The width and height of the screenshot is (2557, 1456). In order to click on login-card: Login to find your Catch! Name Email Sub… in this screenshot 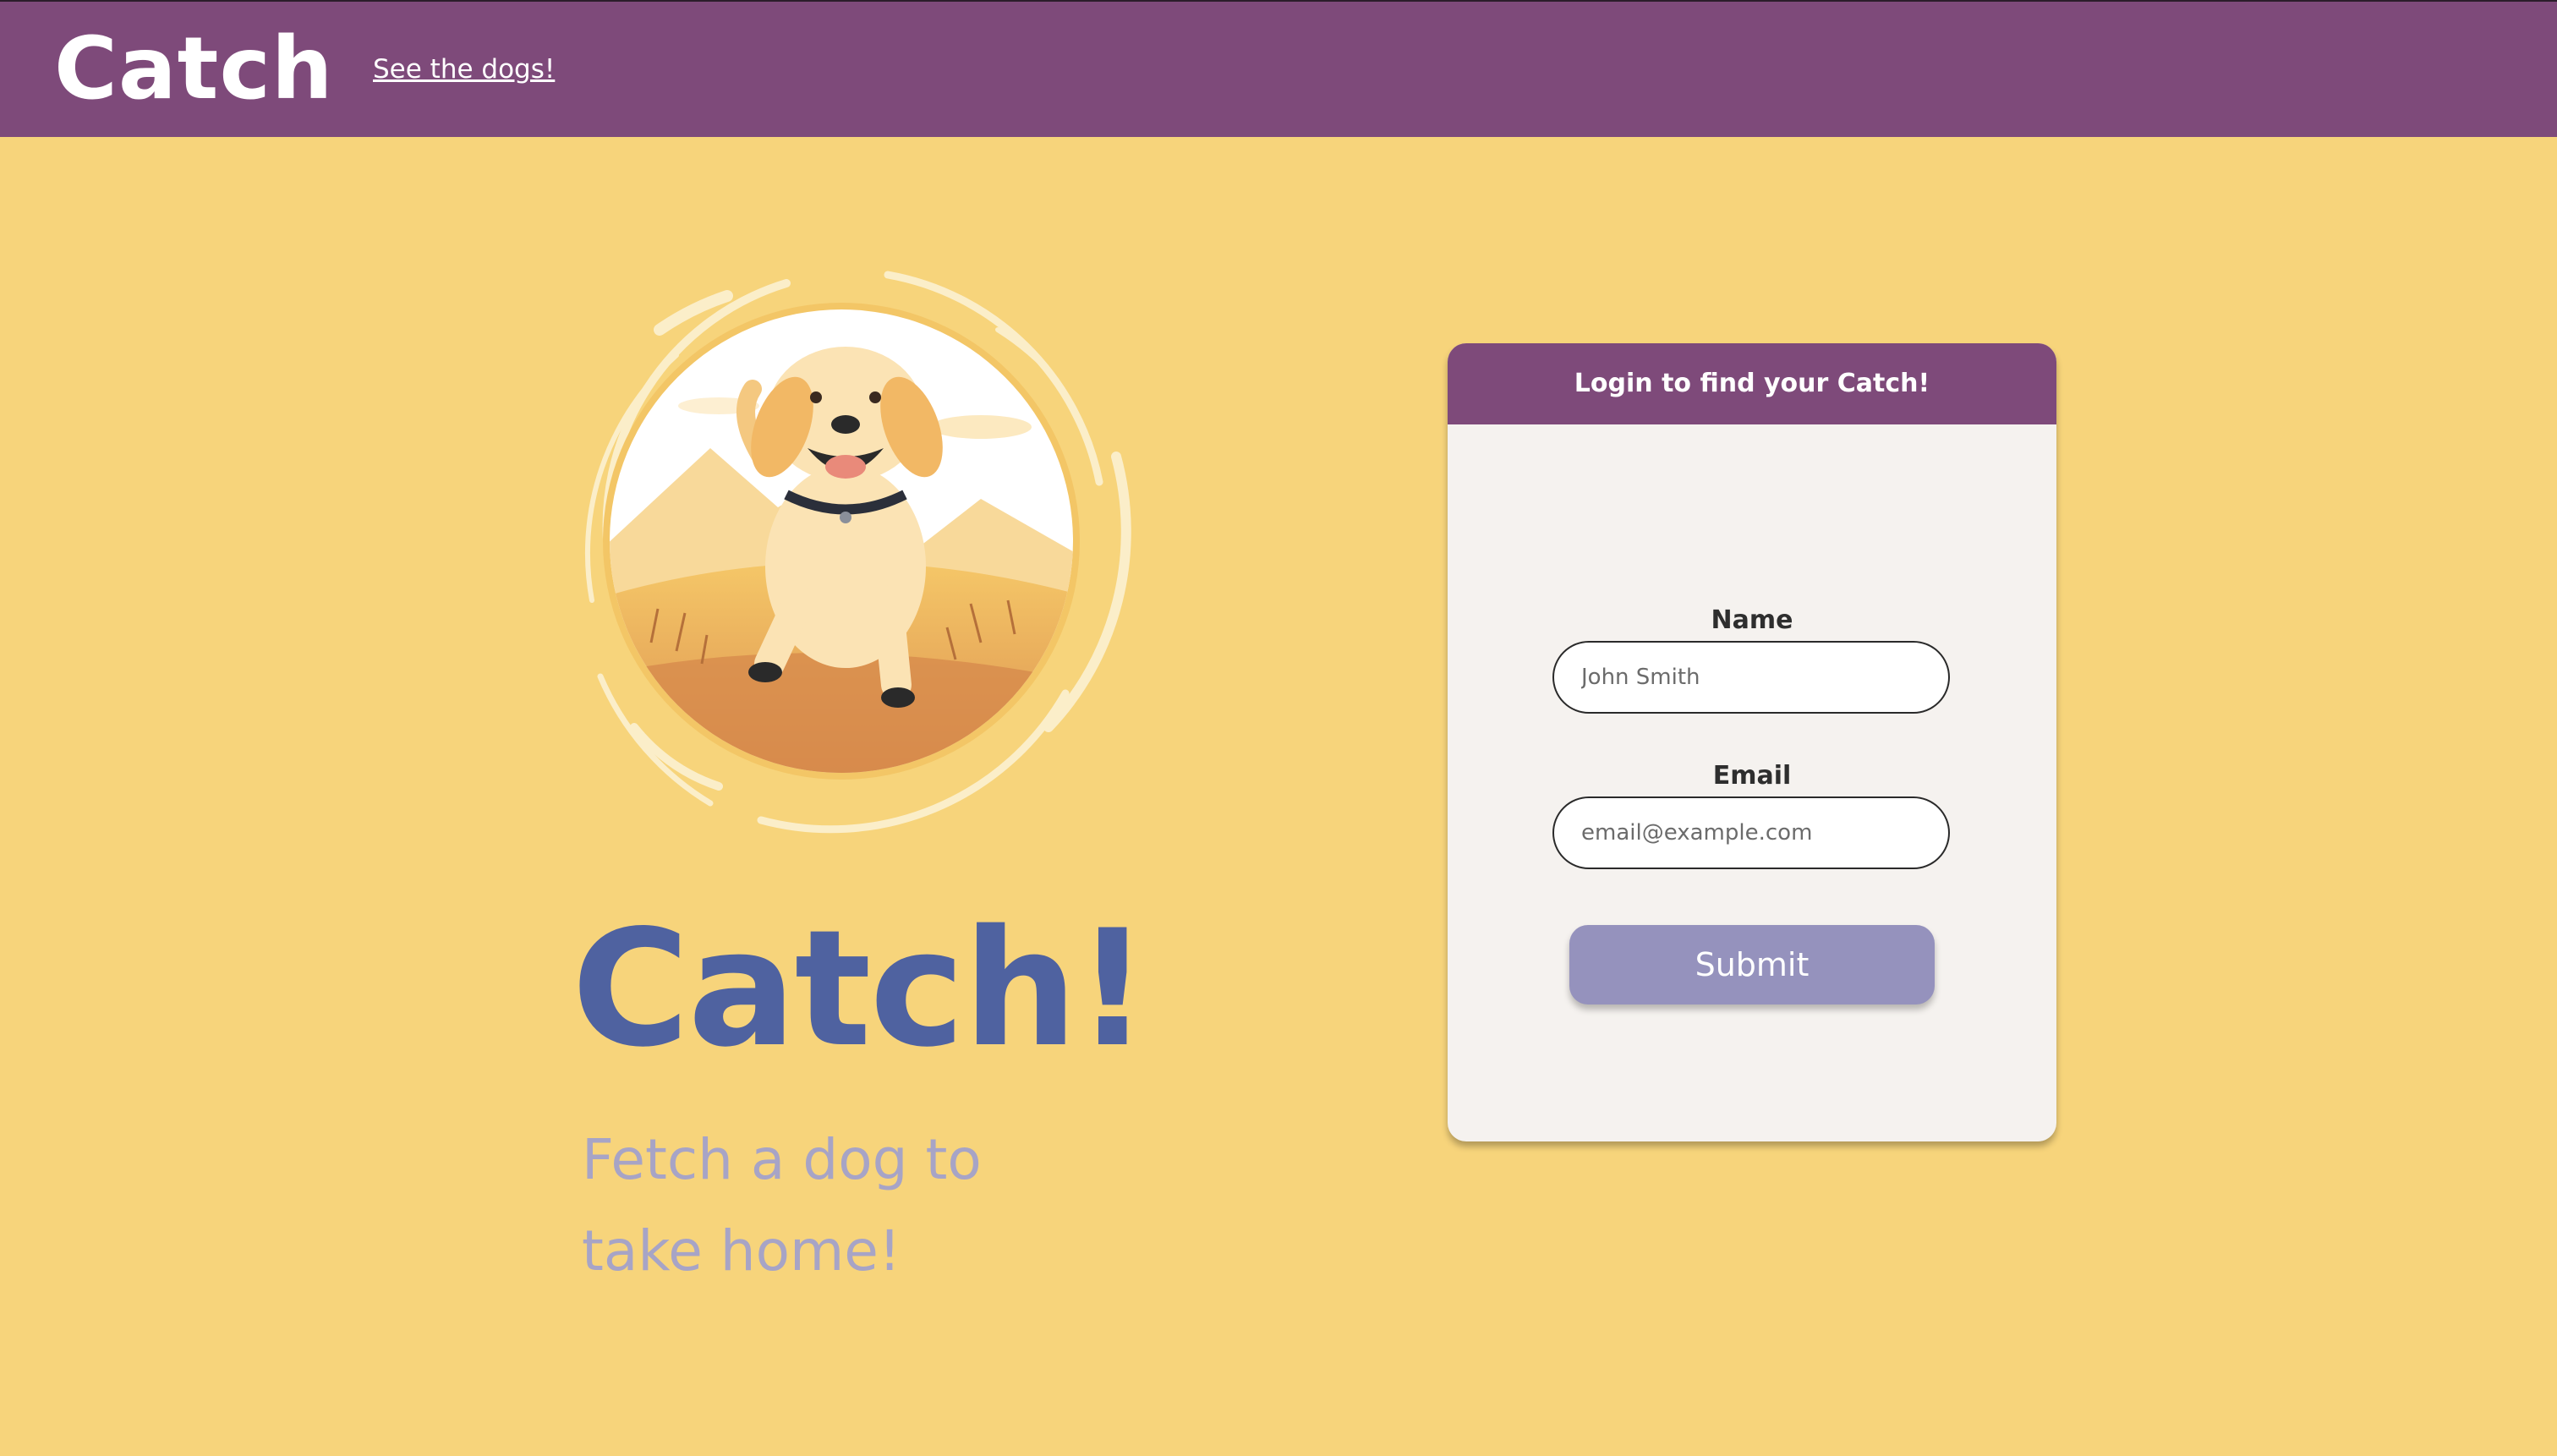, I will do `click(1752, 742)`.